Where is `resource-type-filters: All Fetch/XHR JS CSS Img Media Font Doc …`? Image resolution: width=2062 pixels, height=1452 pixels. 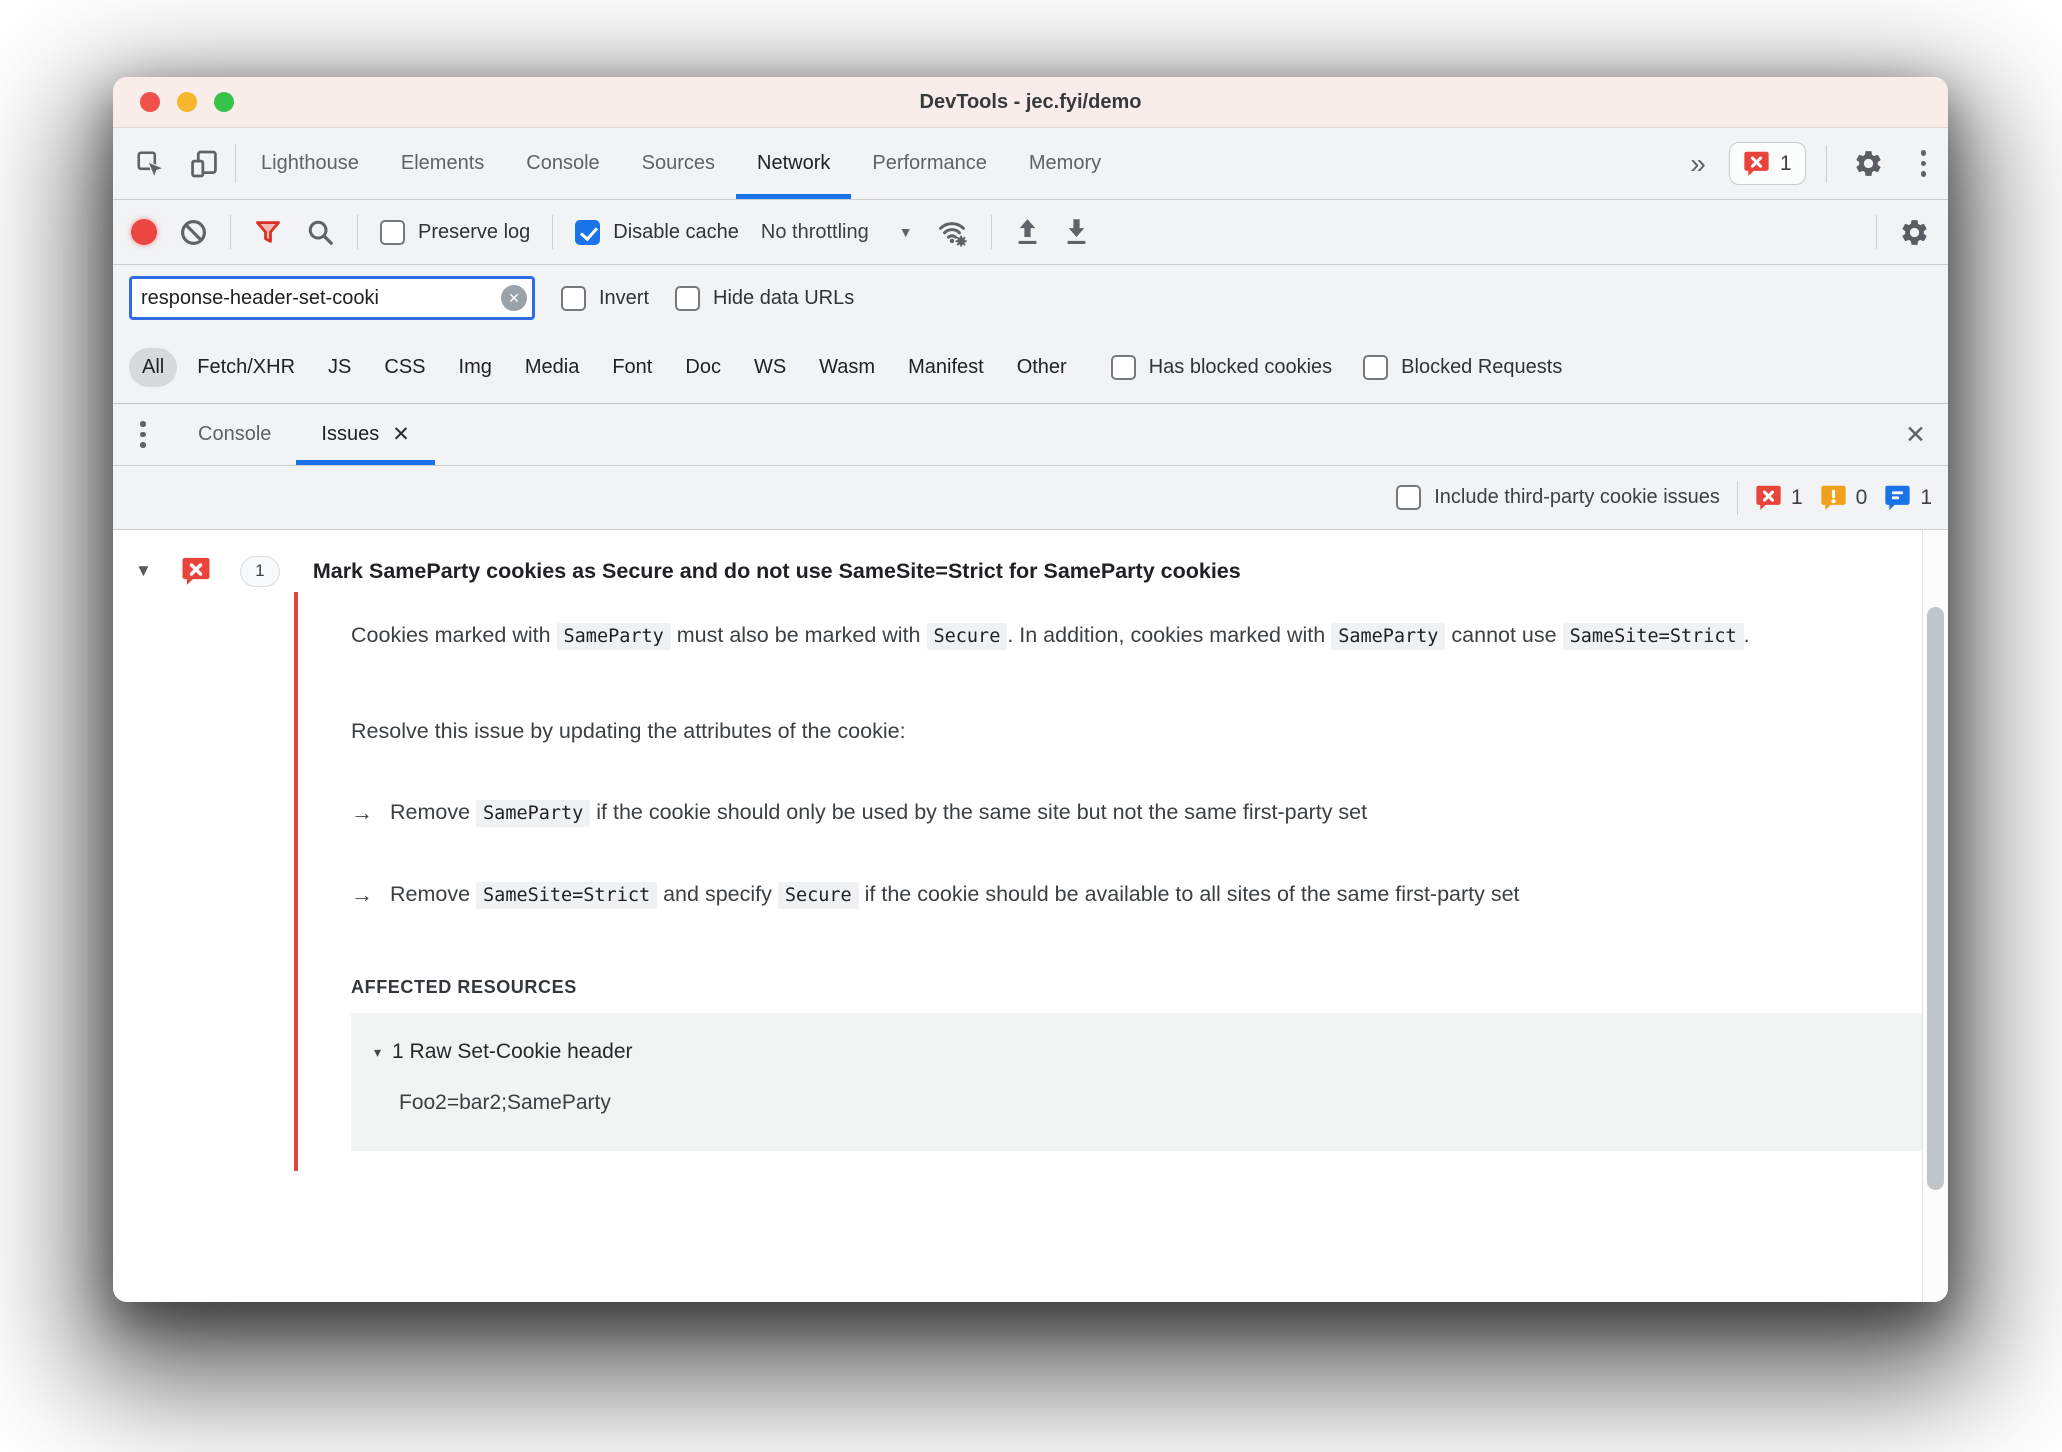
resource-type-filters: All Fetch/XHR JS CSS Img Media Font Doc … is located at coordinates (1030, 367).